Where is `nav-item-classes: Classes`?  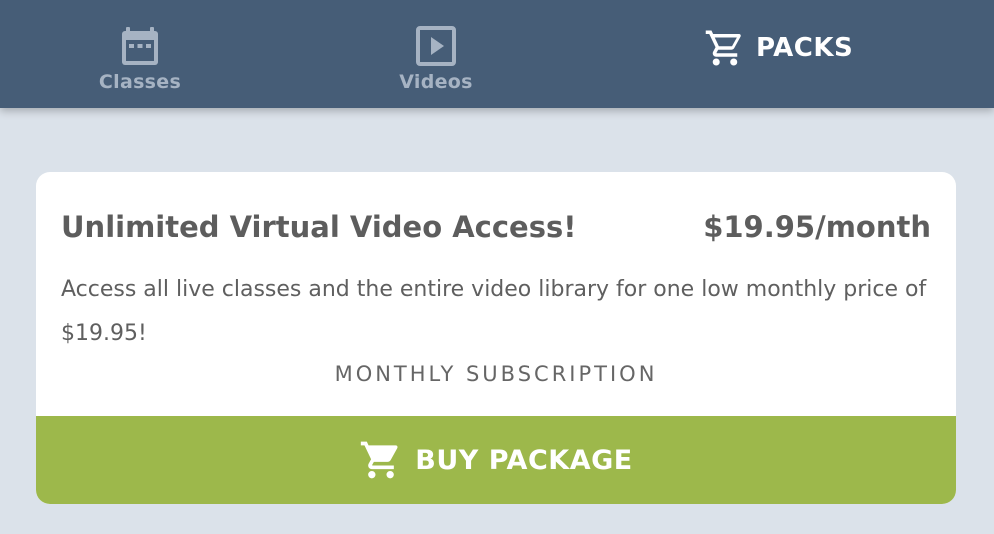 nav-item-classes: Classes is located at coordinates (140, 54).